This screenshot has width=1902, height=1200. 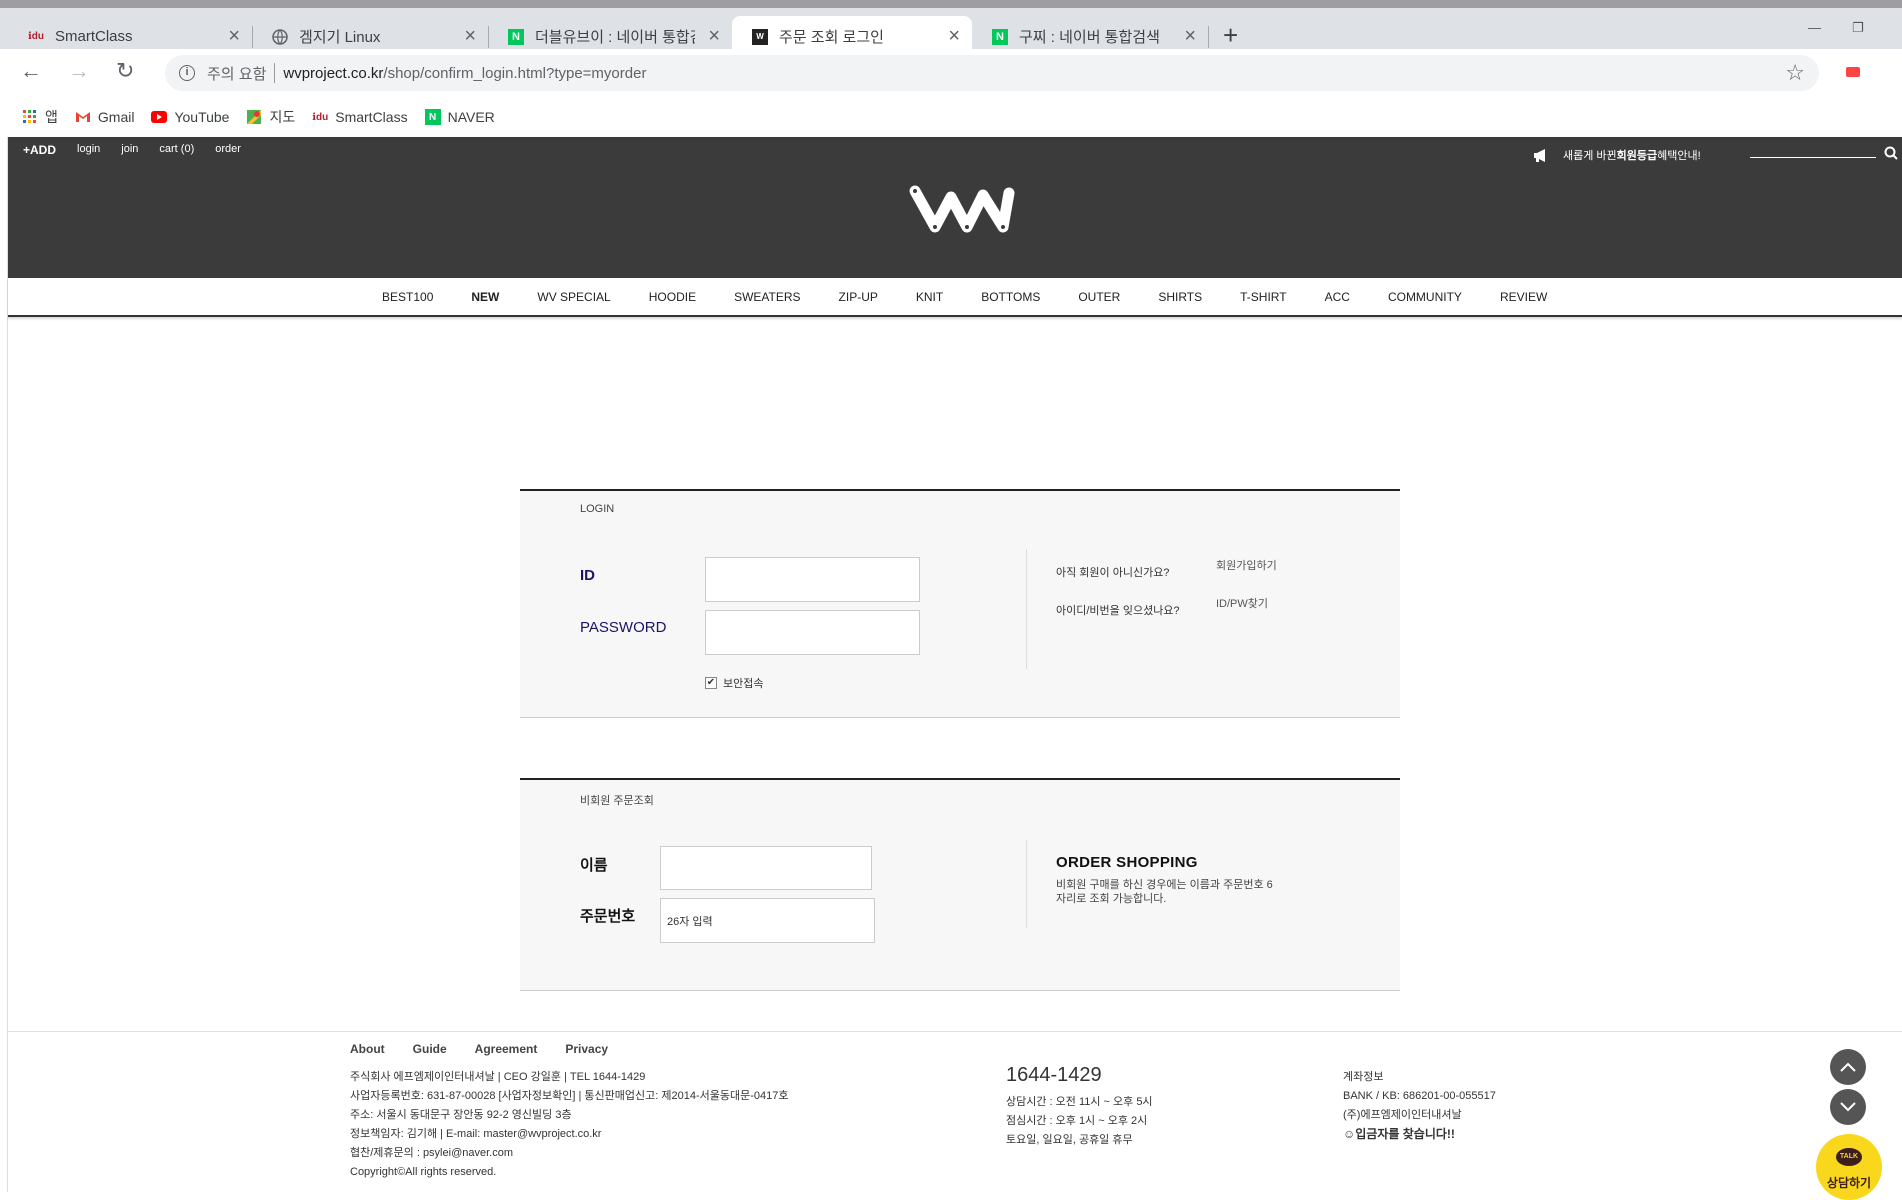 What do you see at coordinates (573, 297) in the screenshot?
I see `nav-wv-special: WV SPECIAL` at bounding box center [573, 297].